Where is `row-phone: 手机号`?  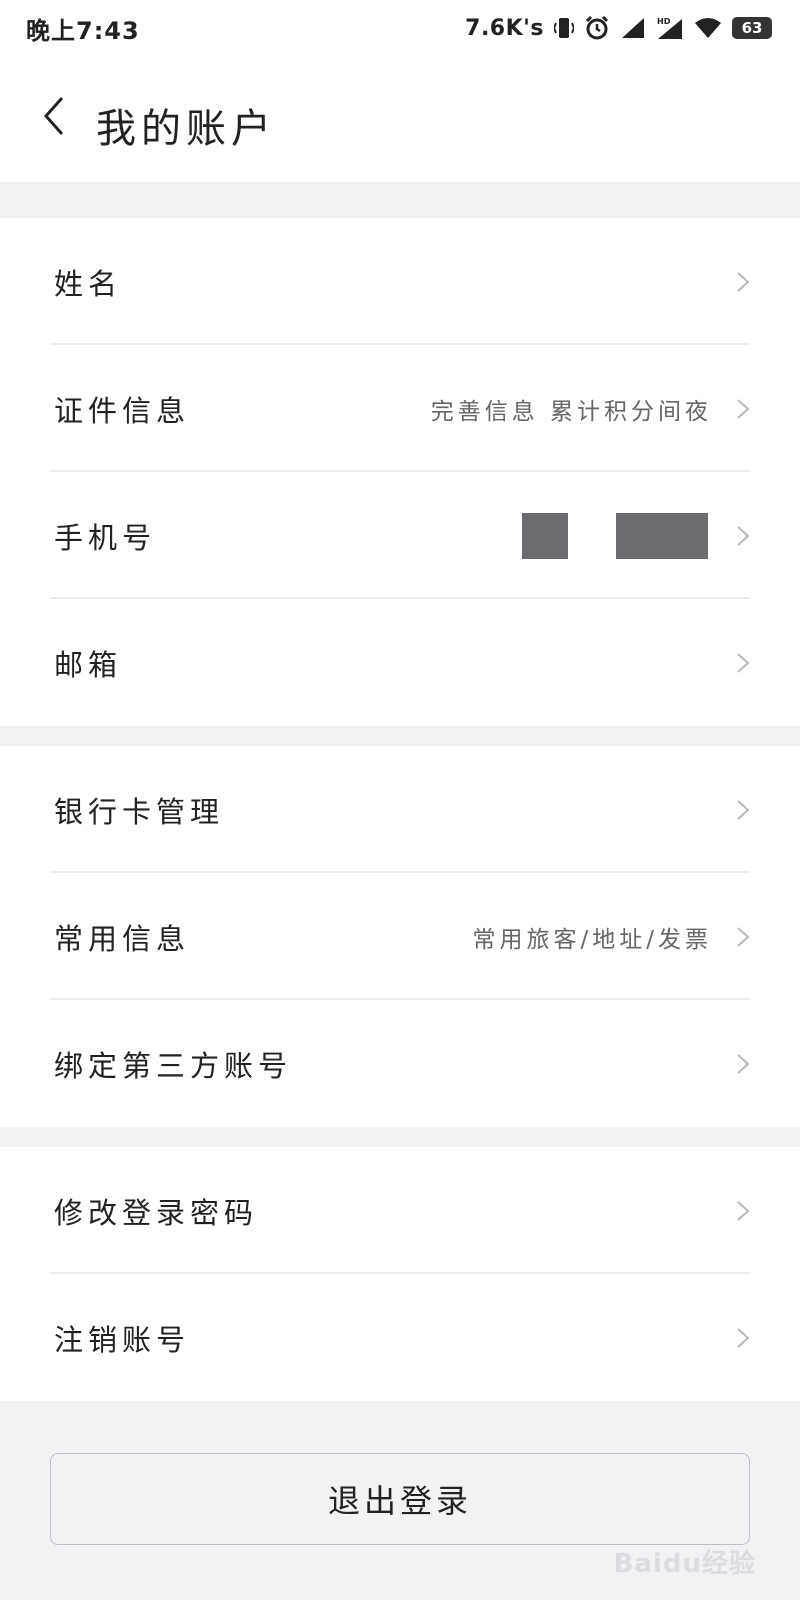 row-phone: 手机号 is located at coordinates (400, 535).